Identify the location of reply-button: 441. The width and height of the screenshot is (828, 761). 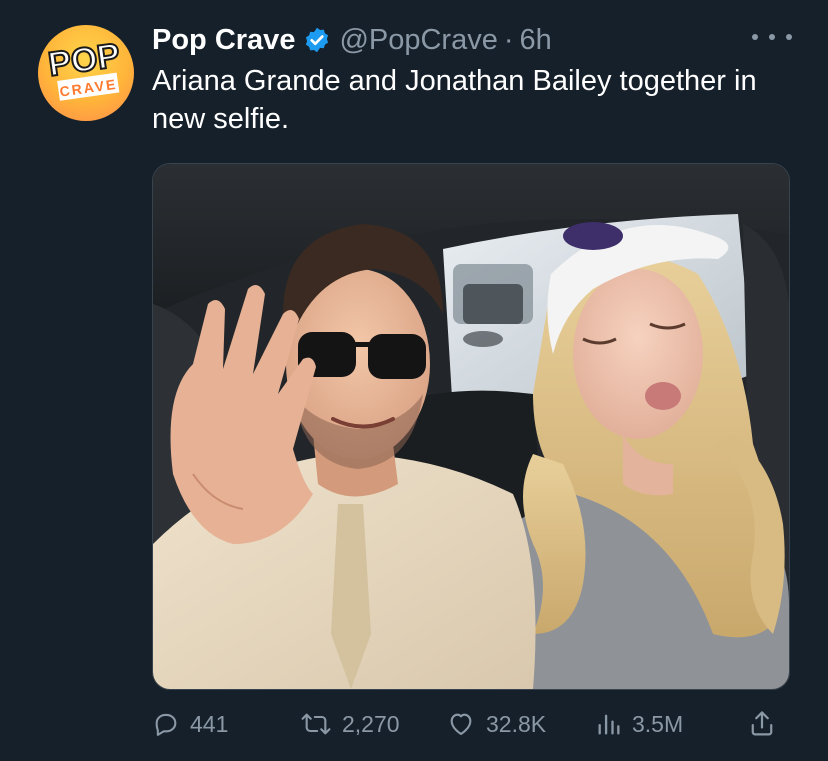
(190, 724).